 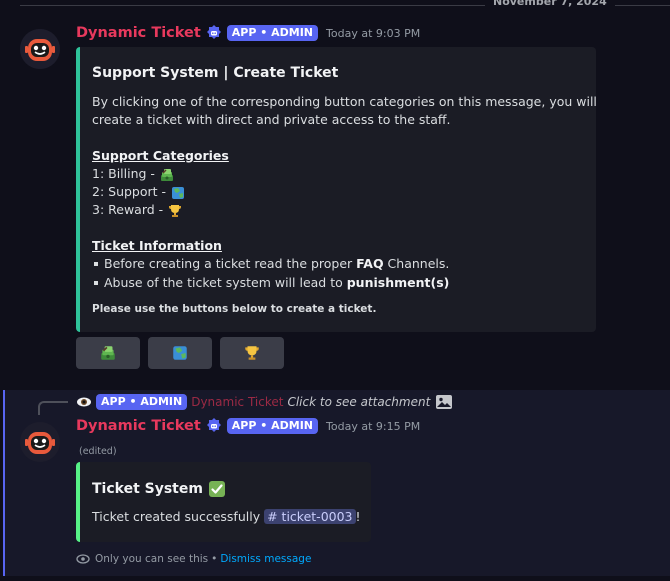 What do you see at coordinates (317, 516) in the screenshot?
I see `channel-name: ticket-0003` at bounding box center [317, 516].